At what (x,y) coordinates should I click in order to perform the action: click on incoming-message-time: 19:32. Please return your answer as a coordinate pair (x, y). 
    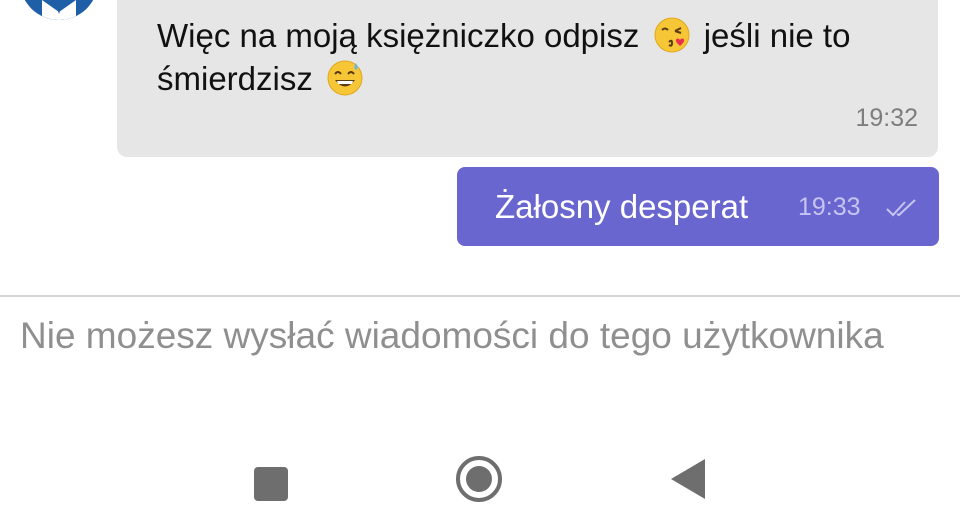
    Looking at the image, I should click on (886, 118).